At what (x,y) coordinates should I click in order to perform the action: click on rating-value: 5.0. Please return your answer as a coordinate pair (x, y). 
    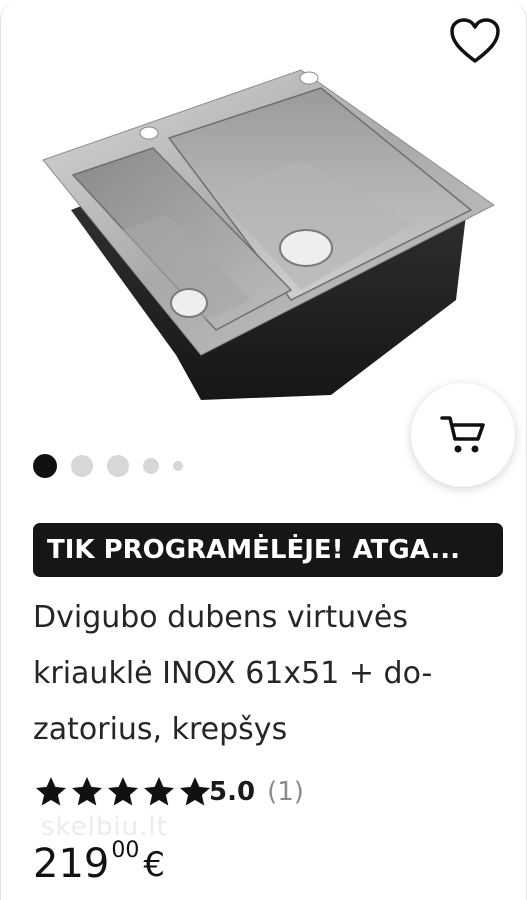
    Looking at the image, I should click on (232, 792).